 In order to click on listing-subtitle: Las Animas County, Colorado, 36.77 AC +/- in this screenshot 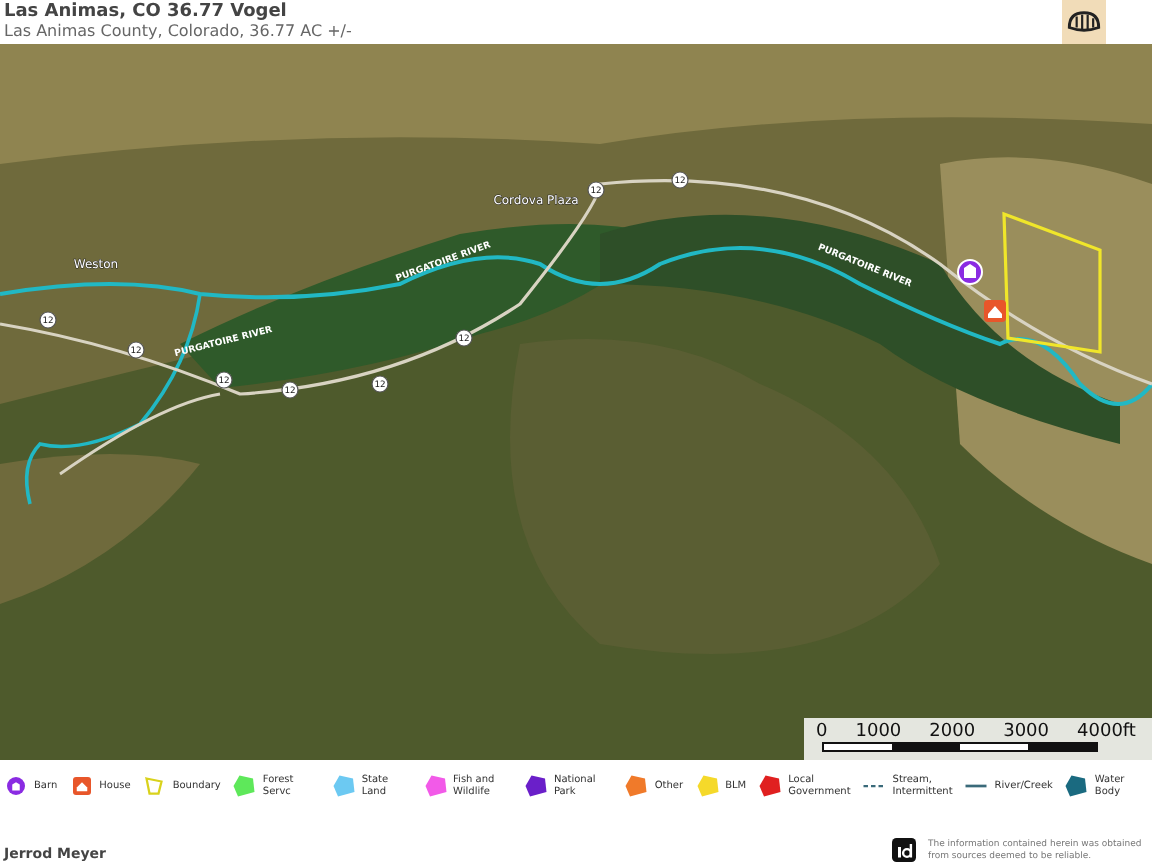, I will do `click(178, 32)`.